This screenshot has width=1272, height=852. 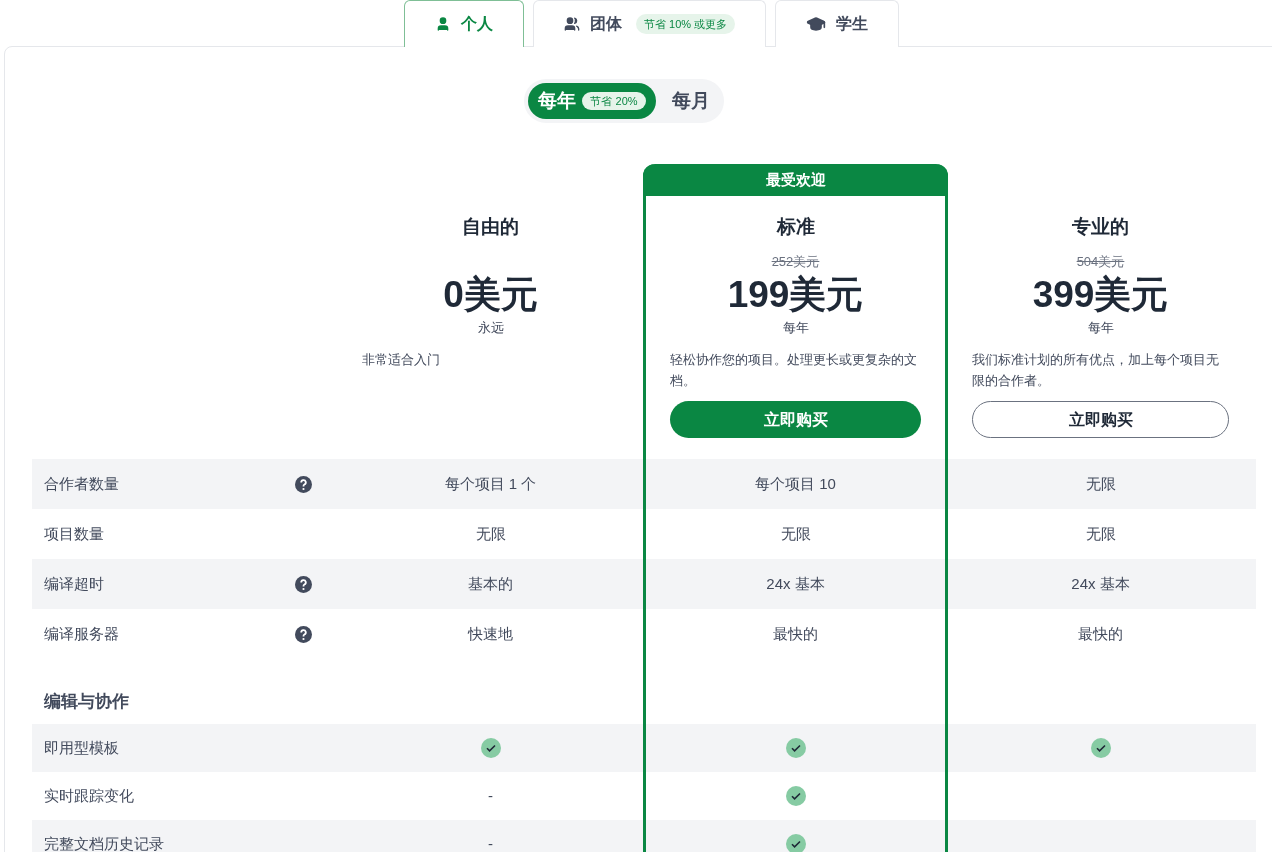 What do you see at coordinates (816, 24) in the screenshot?
I see `graduation-cap-icon` at bounding box center [816, 24].